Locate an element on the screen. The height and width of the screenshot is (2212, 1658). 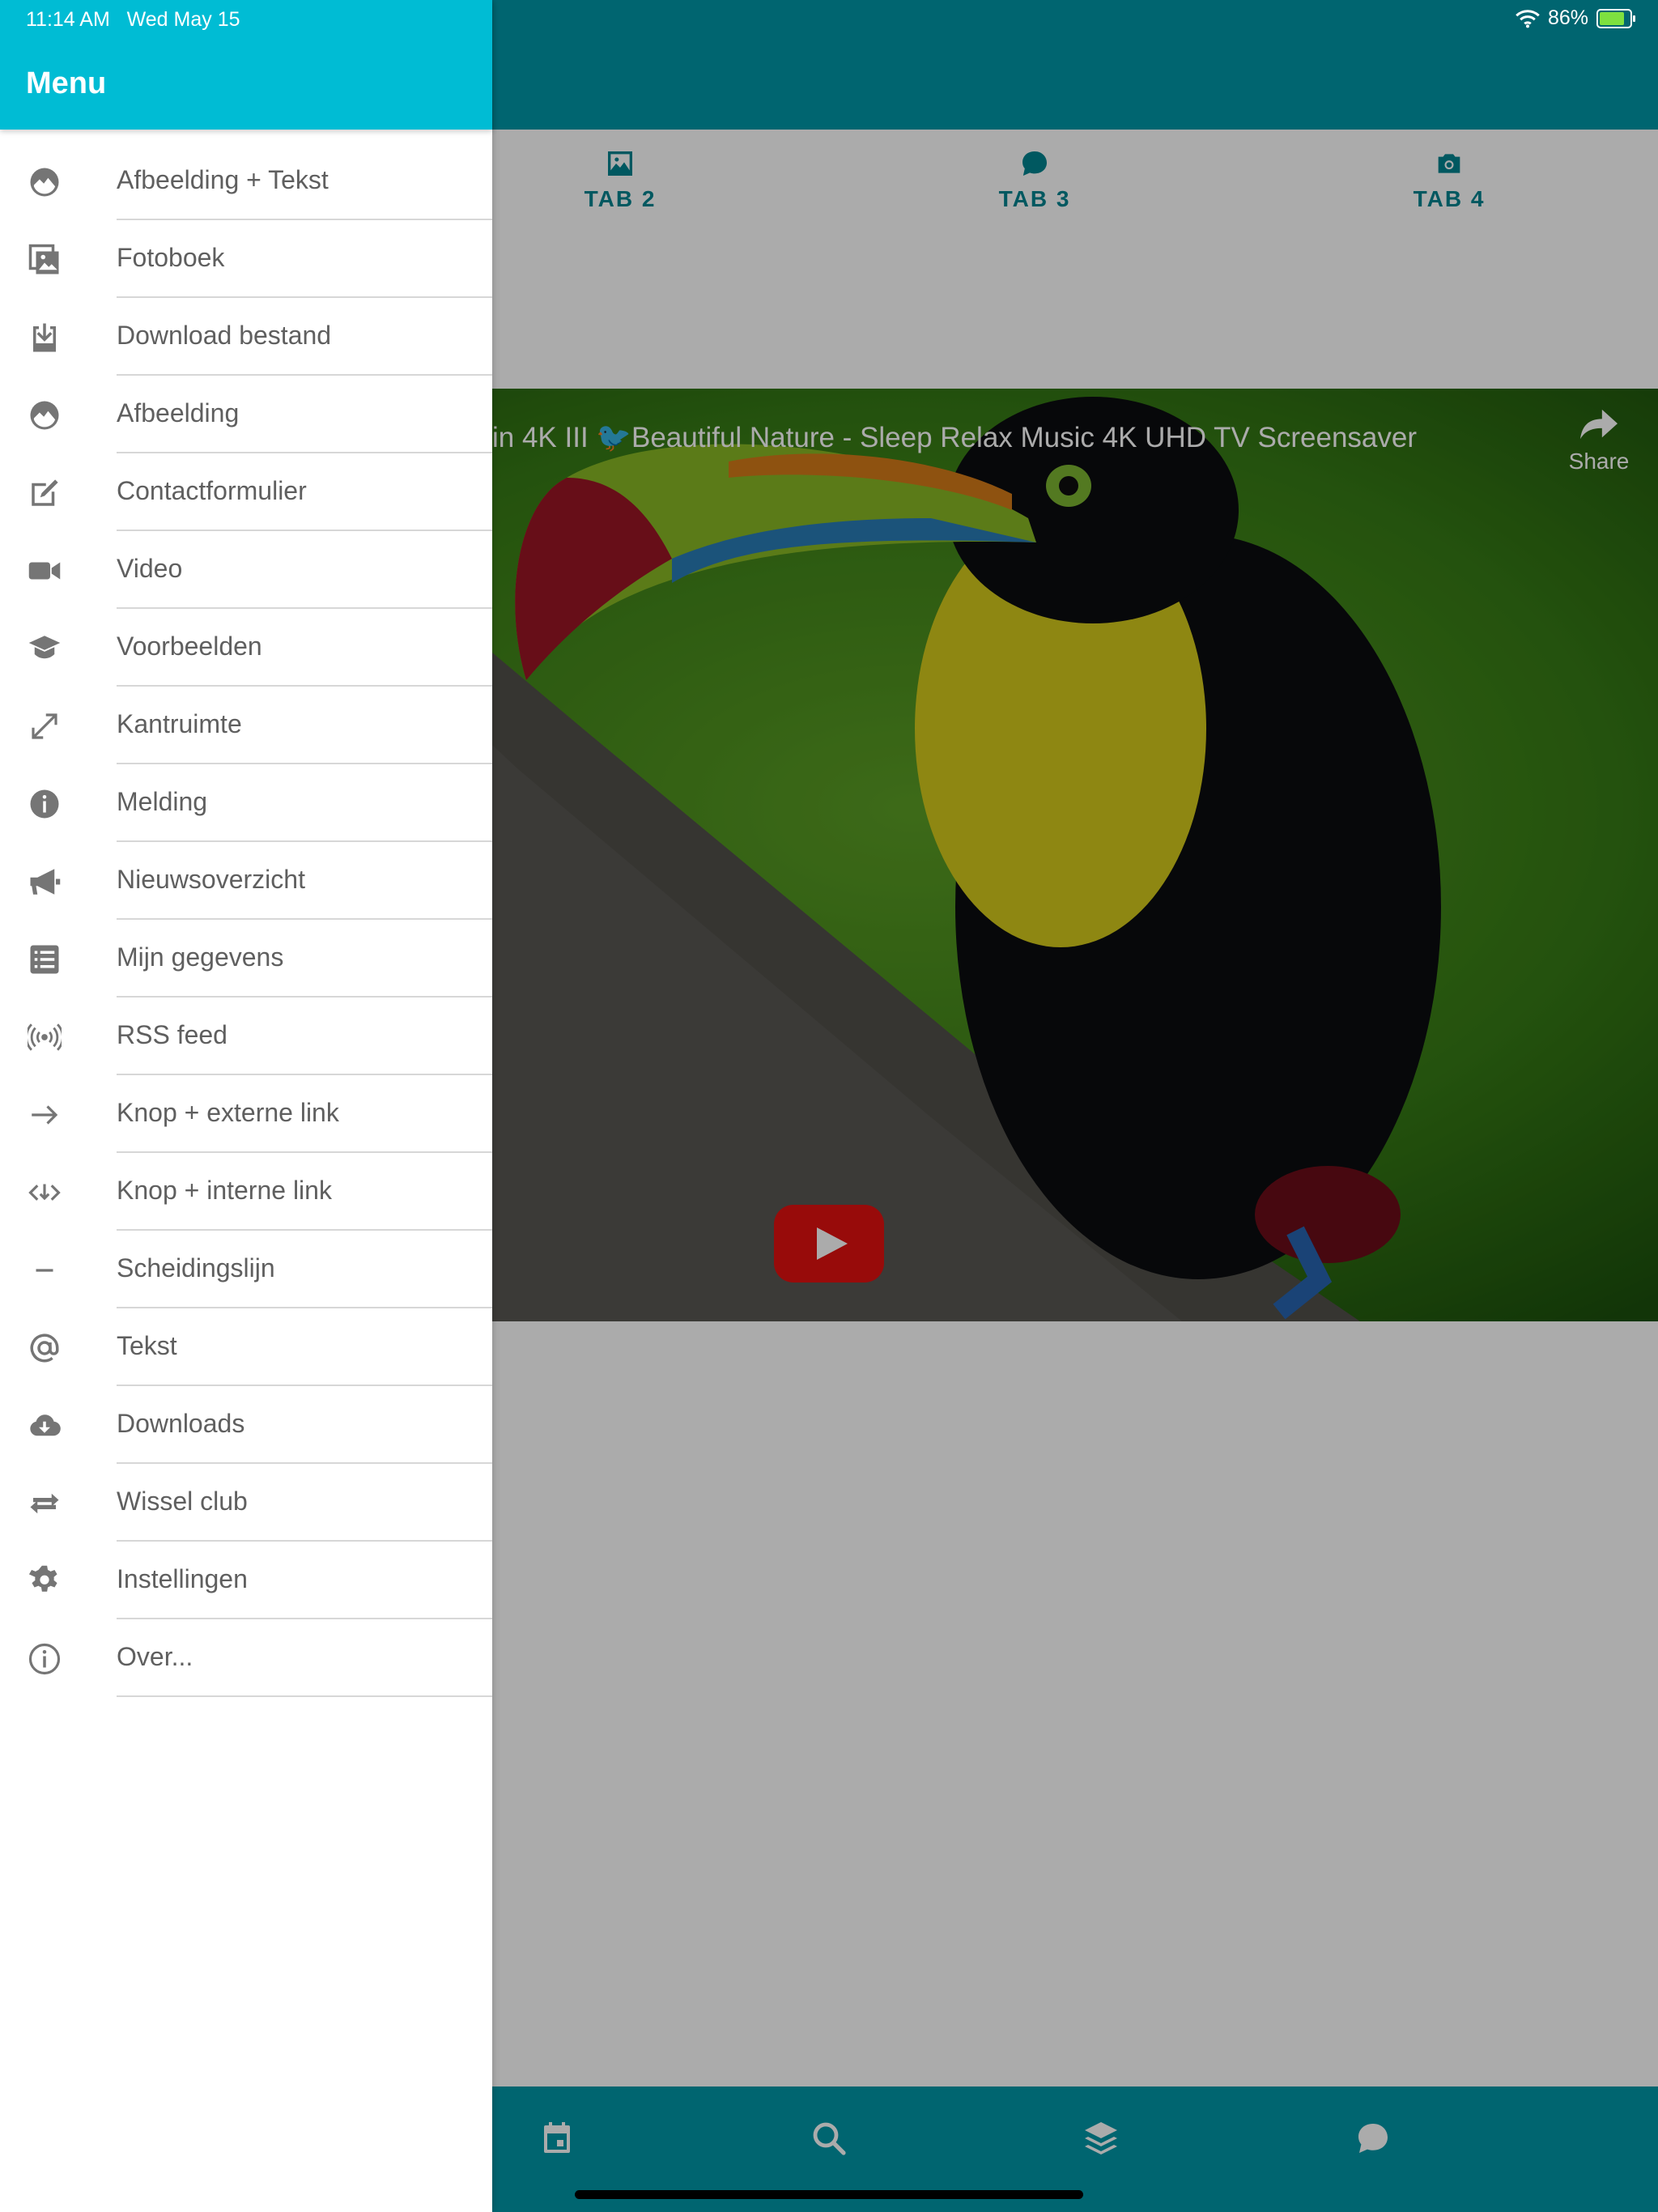
graduation-cap-icon is located at coordinates (44, 648).